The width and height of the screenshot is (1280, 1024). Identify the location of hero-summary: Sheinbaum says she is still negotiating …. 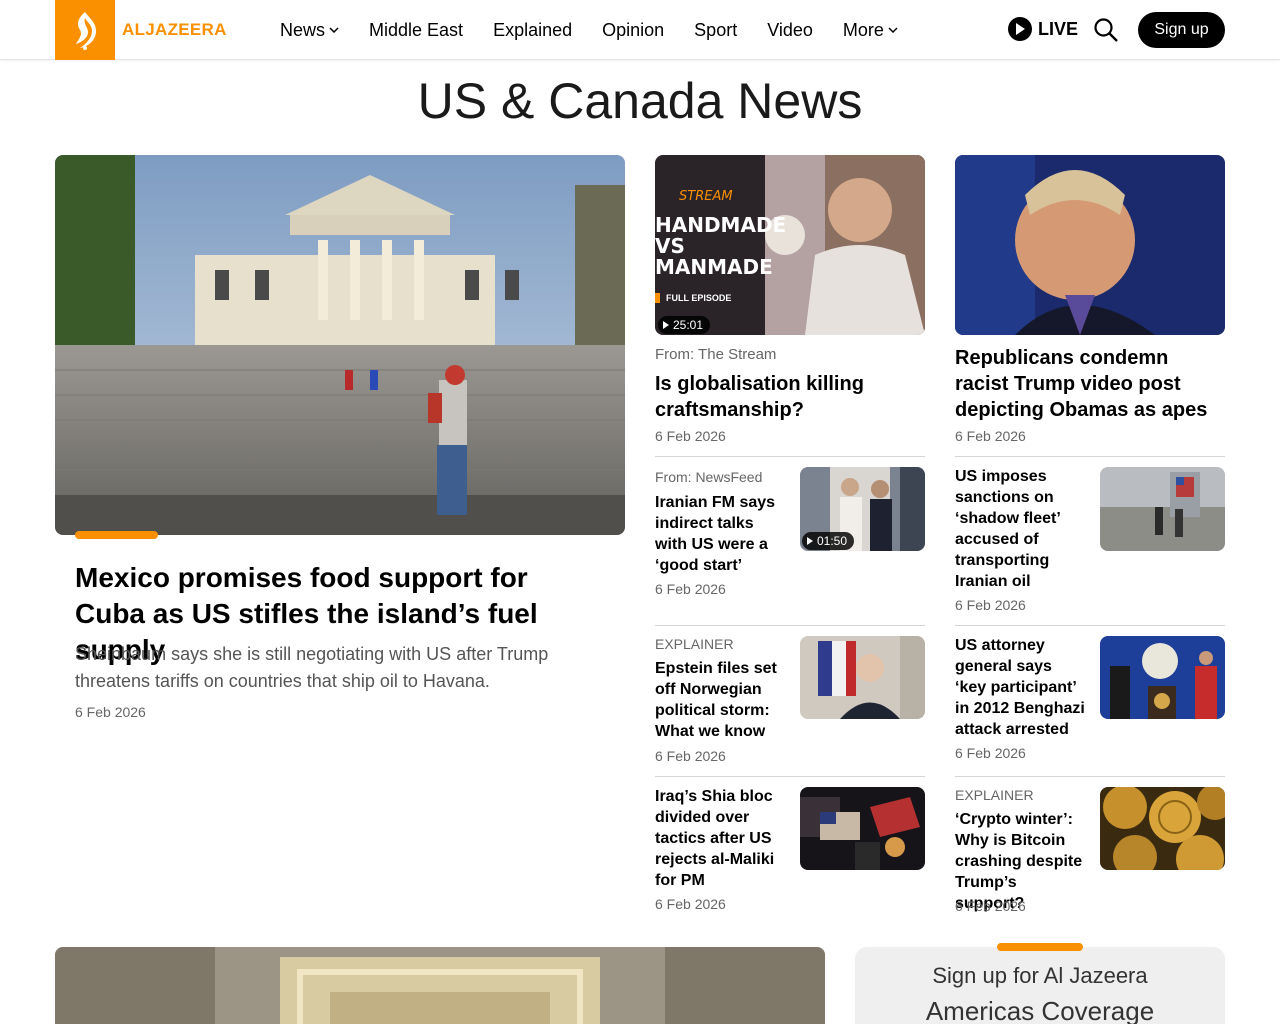
(312, 667).